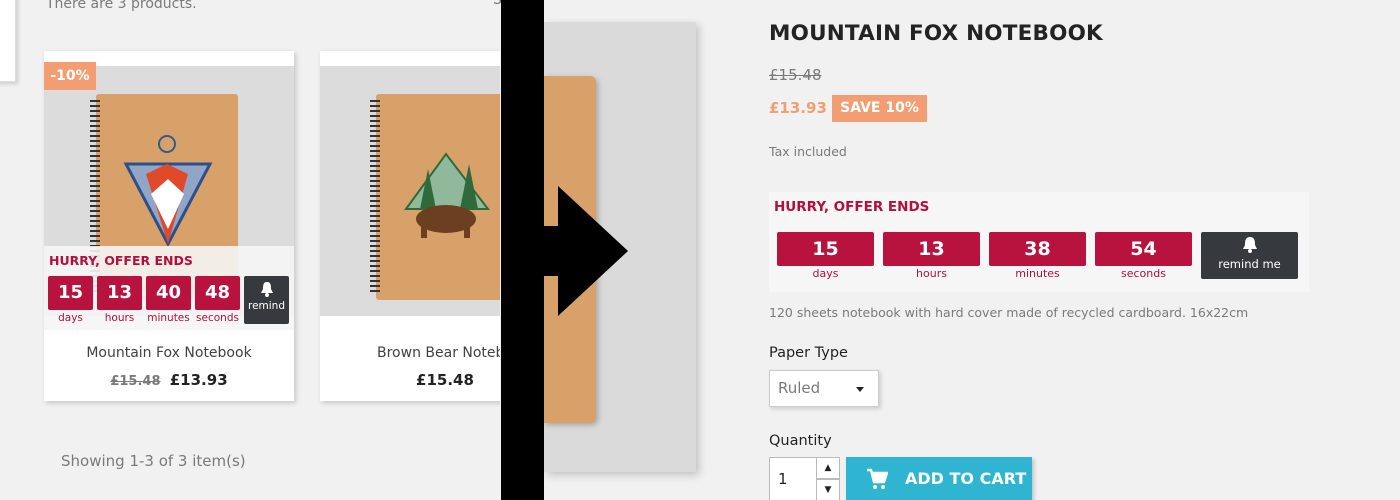 The image size is (1400, 500). Describe the element at coordinates (169, 353) in the screenshot. I see `product-name: Mountain Fox Notebook` at that location.